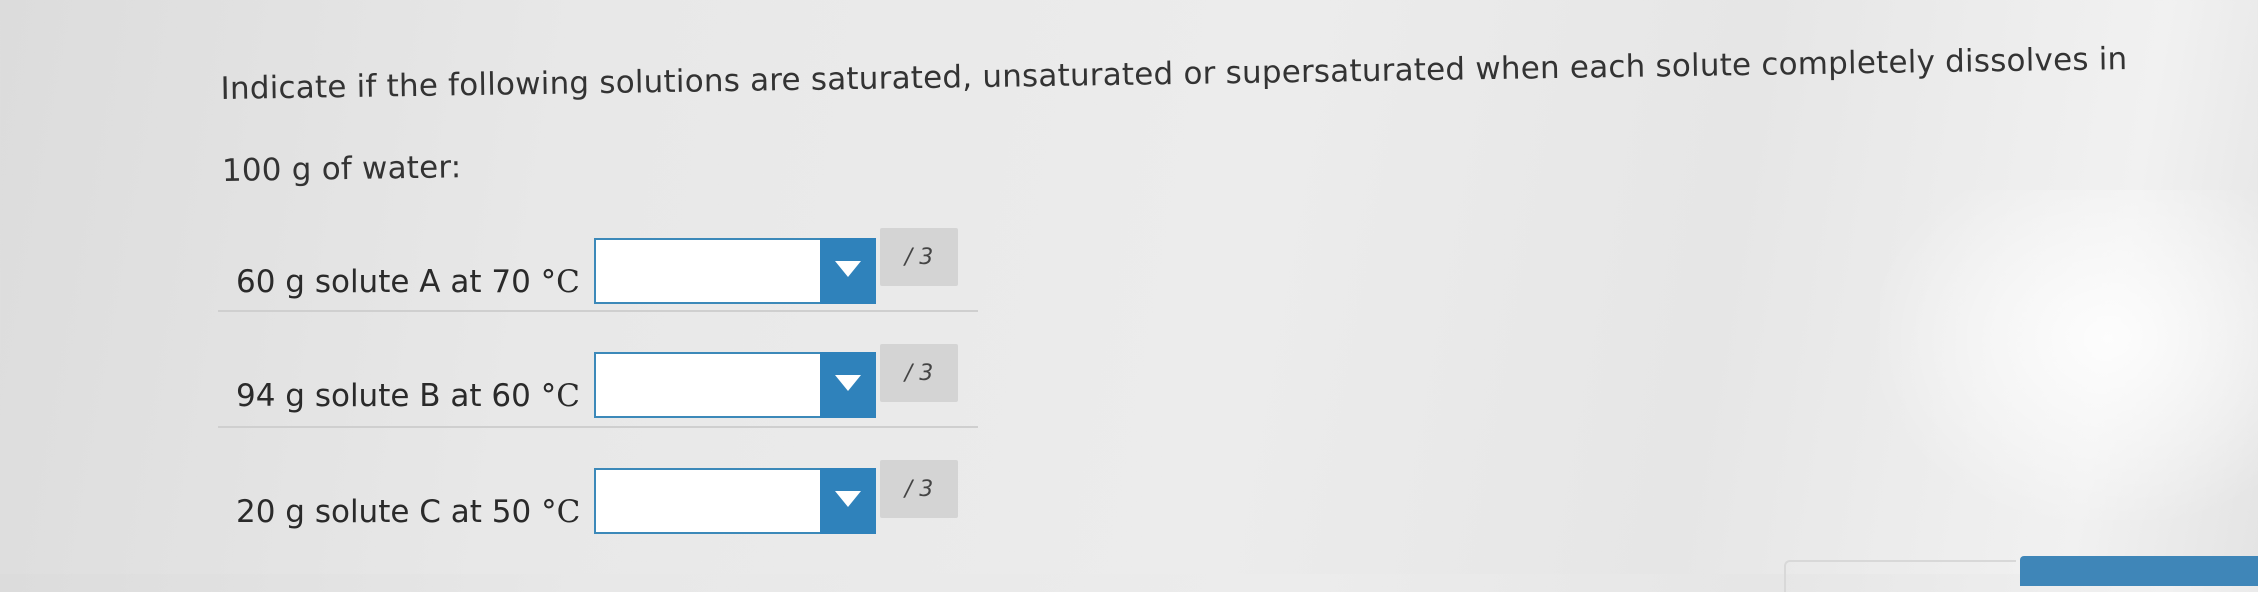 The width and height of the screenshot is (2258, 592). Describe the element at coordinates (2069, 355) in the screenshot. I see `screen-glare` at that location.